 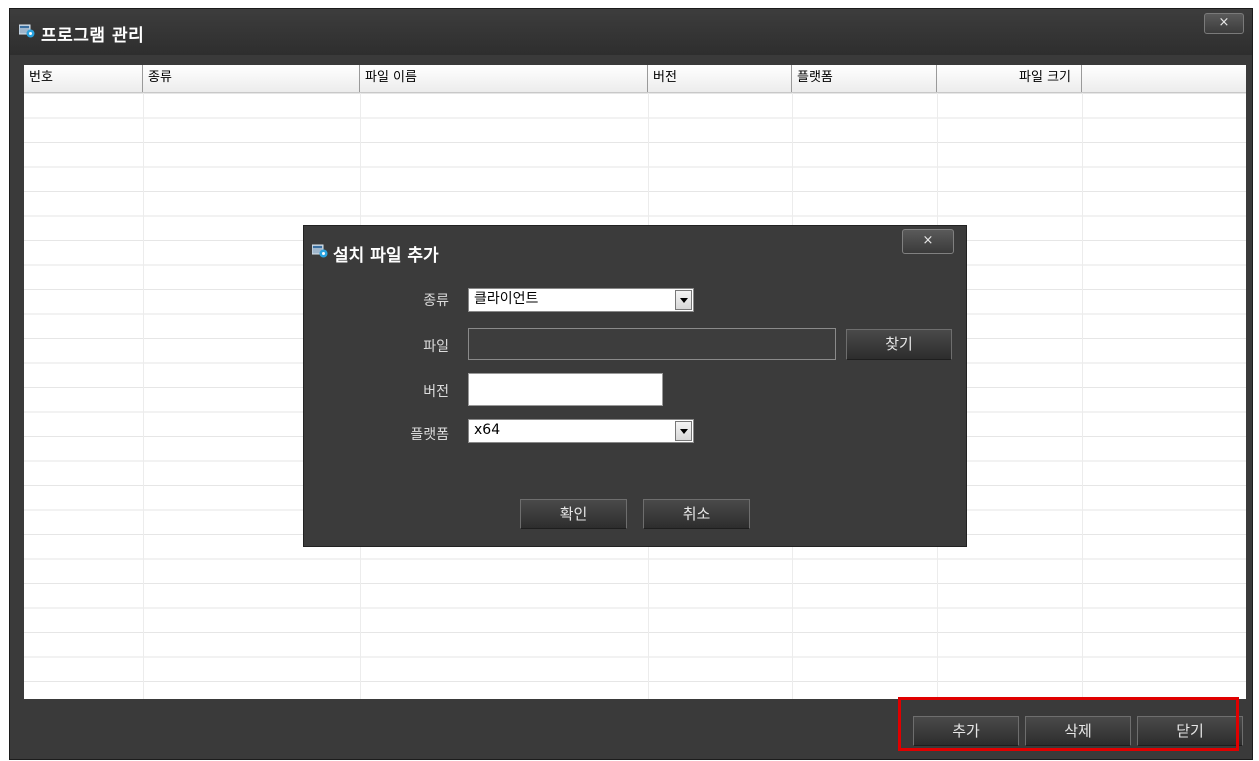 I want to click on grid-header: 번호 종류 파일 이름 버전 플랫폼 파일 크기, so click(x=635, y=79).